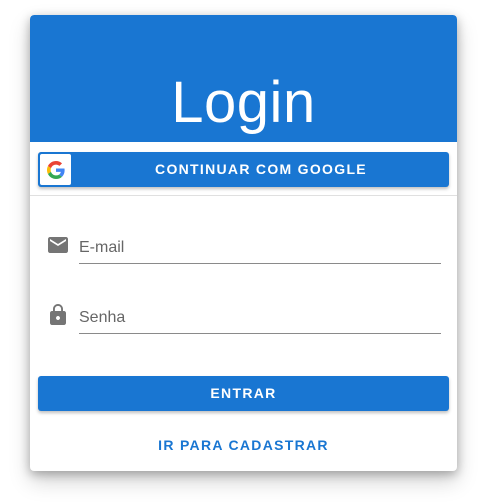 This screenshot has width=495, height=503. I want to click on password-input, so click(260, 318).